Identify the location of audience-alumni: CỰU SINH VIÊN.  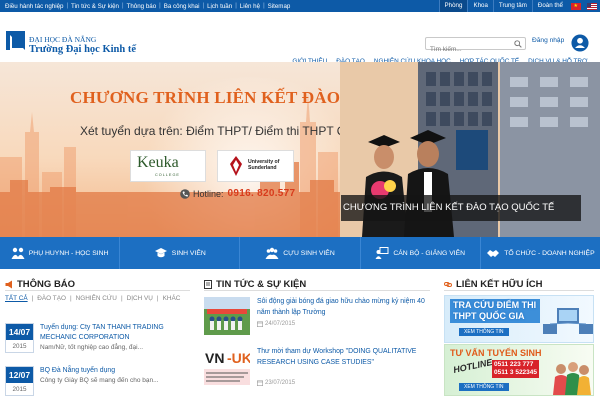
(300, 253).